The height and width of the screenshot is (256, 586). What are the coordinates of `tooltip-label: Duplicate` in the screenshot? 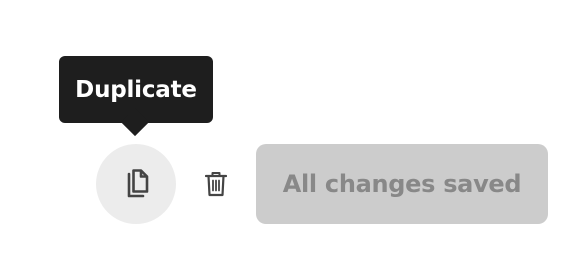 It's located at (136, 89).